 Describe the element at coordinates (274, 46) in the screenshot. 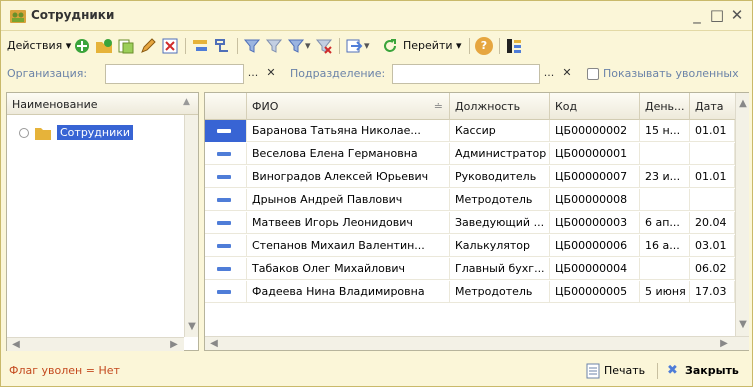

I see `filter-value-icon` at that location.